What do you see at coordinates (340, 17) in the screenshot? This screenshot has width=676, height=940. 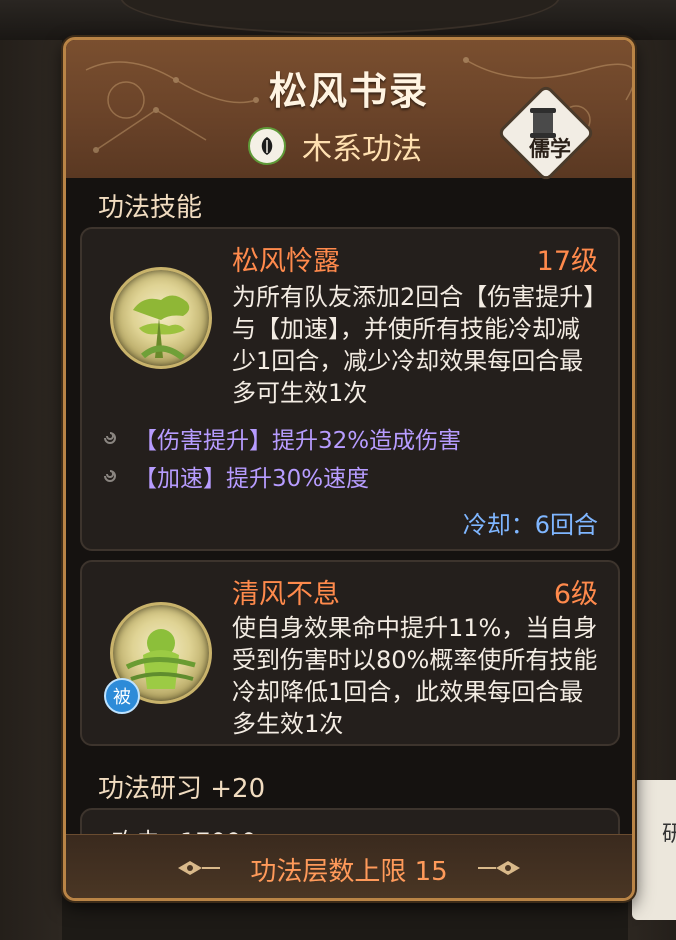 I see `background-dome` at bounding box center [340, 17].